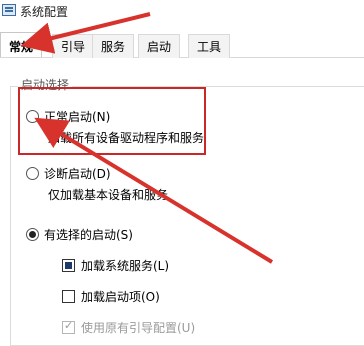 The image size is (364, 346). What do you see at coordinates (9, 10) in the screenshot?
I see `msconfig-icon` at bounding box center [9, 10].